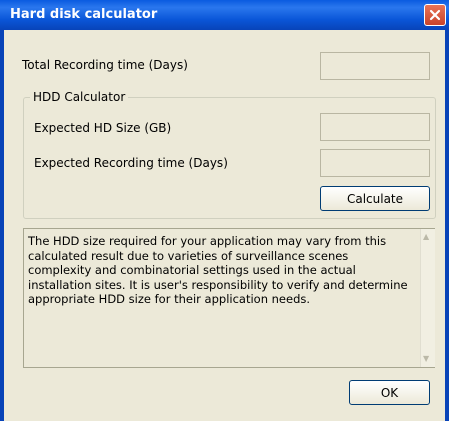 The height and width of the screenshot is (421, 449). Describe the element at coordinates (375, 198) in the screenshot. I see `calculate-button: Calculate` at that location.